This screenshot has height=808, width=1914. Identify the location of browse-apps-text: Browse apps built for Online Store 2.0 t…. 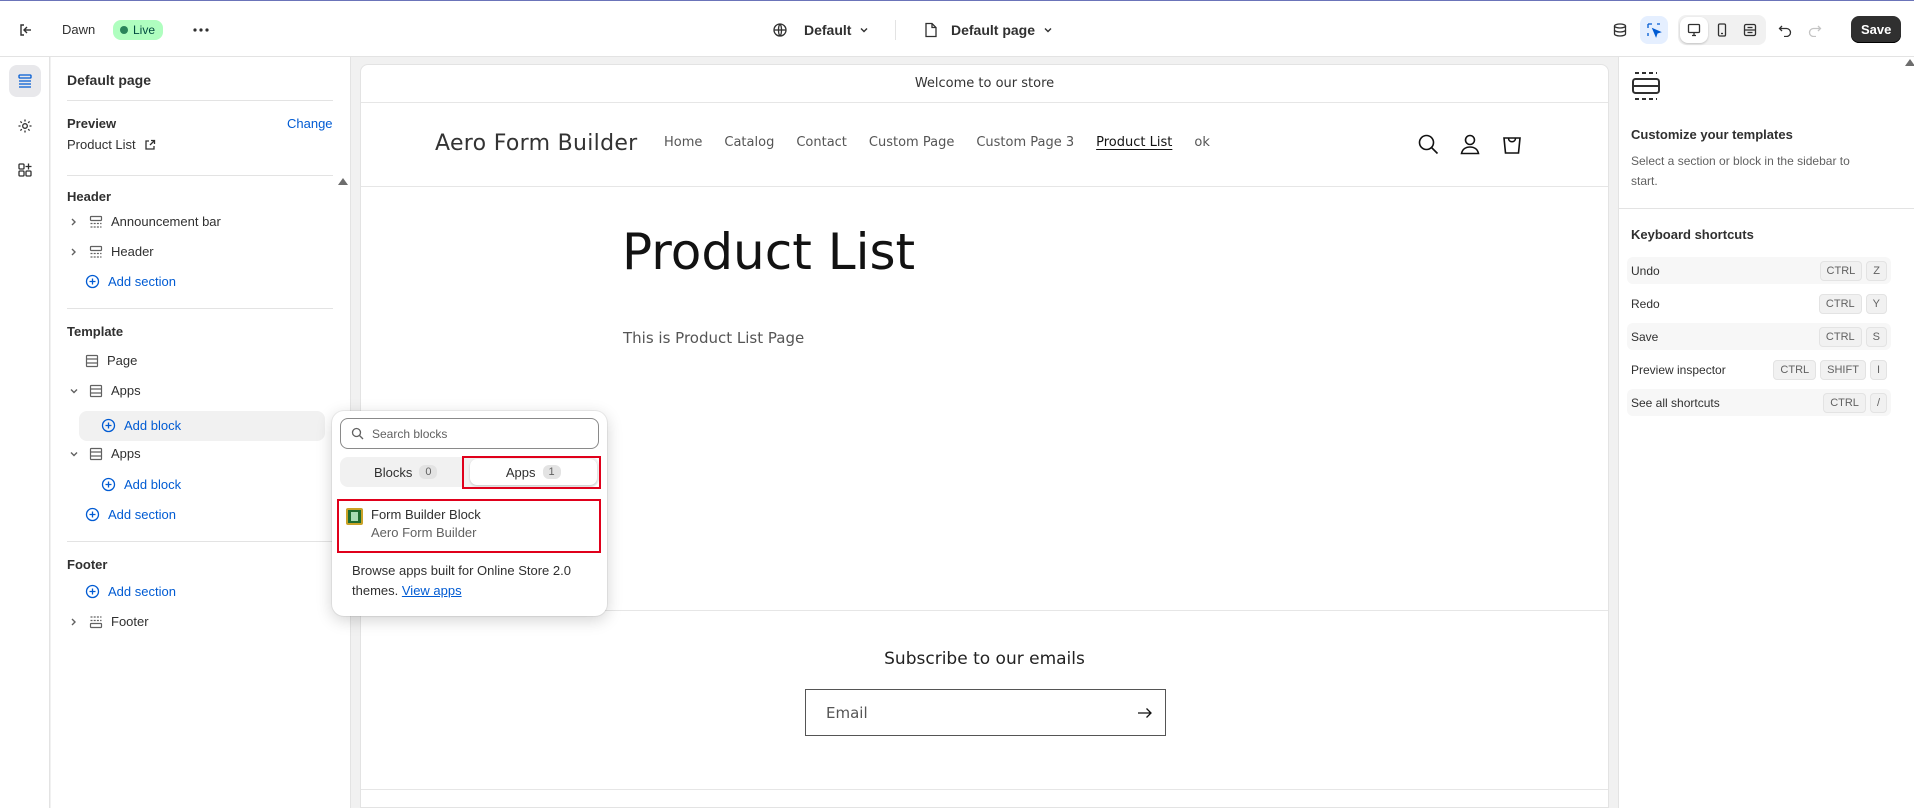
(472, 581).